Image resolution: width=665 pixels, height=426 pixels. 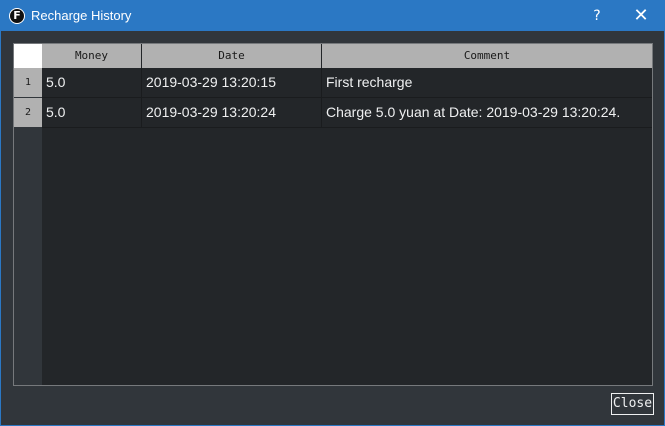 What do you see at coordinates (332, 16) in the screenshot?
I see `title-bar: F Recharge History ? ✕` at bounding box center [332, 16].